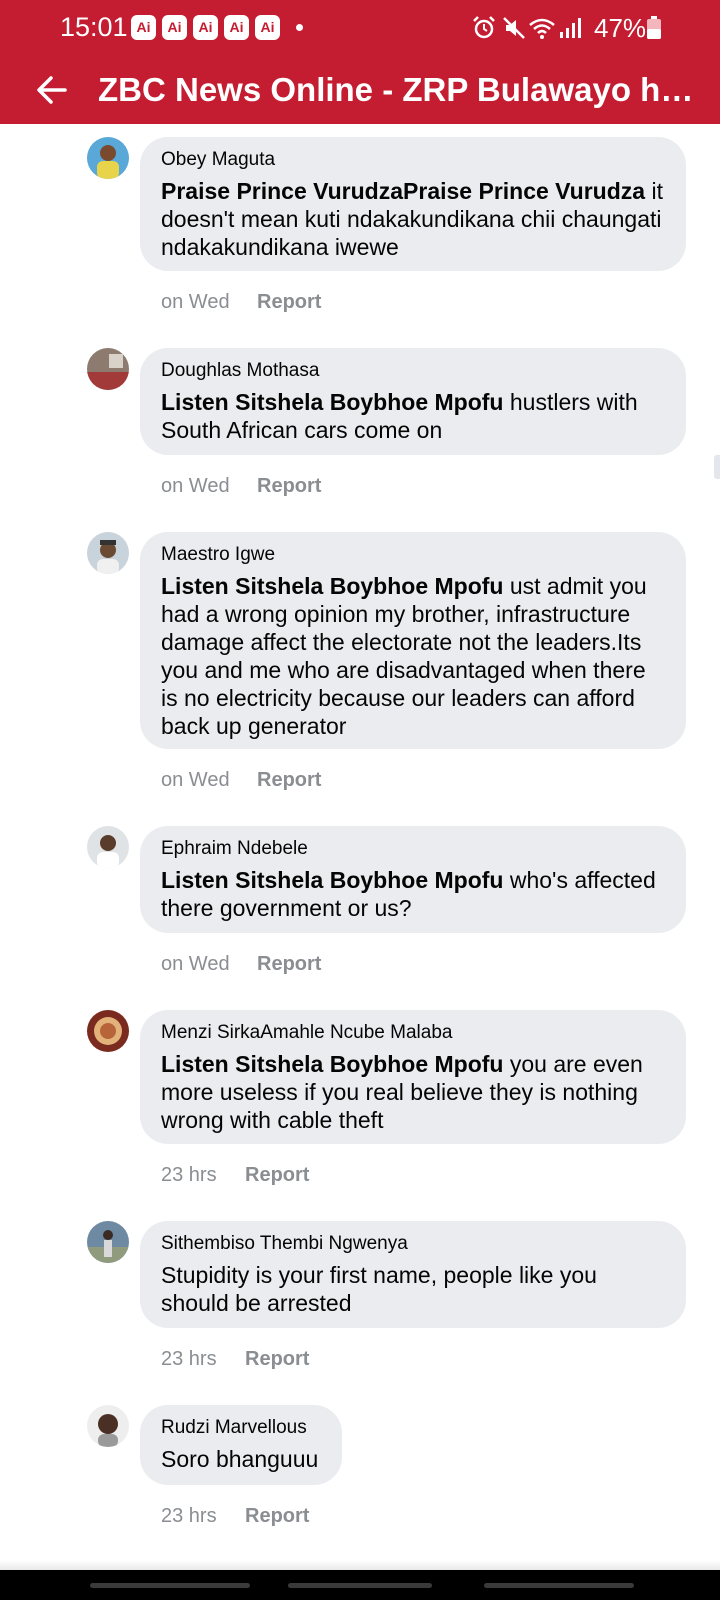  I want to click on alarm-icon, so click(484, 27).